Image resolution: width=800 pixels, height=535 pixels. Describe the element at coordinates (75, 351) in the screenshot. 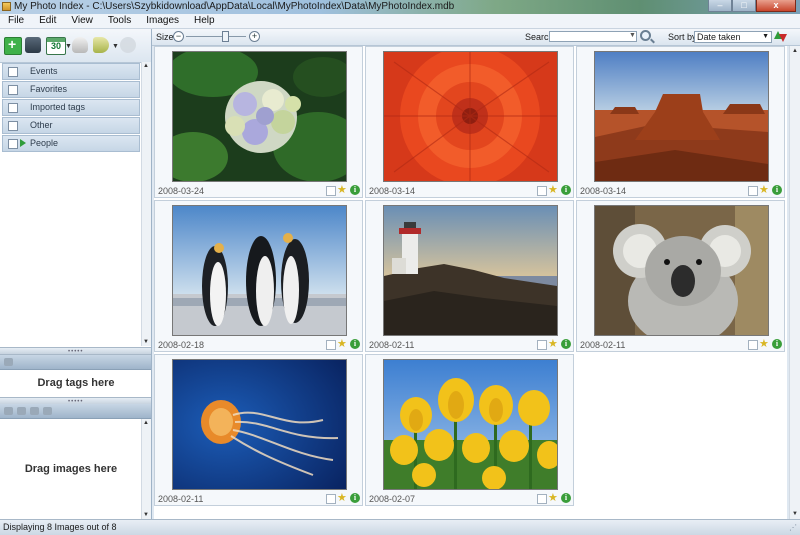

I see `panel-splitter: •••••` at that location.